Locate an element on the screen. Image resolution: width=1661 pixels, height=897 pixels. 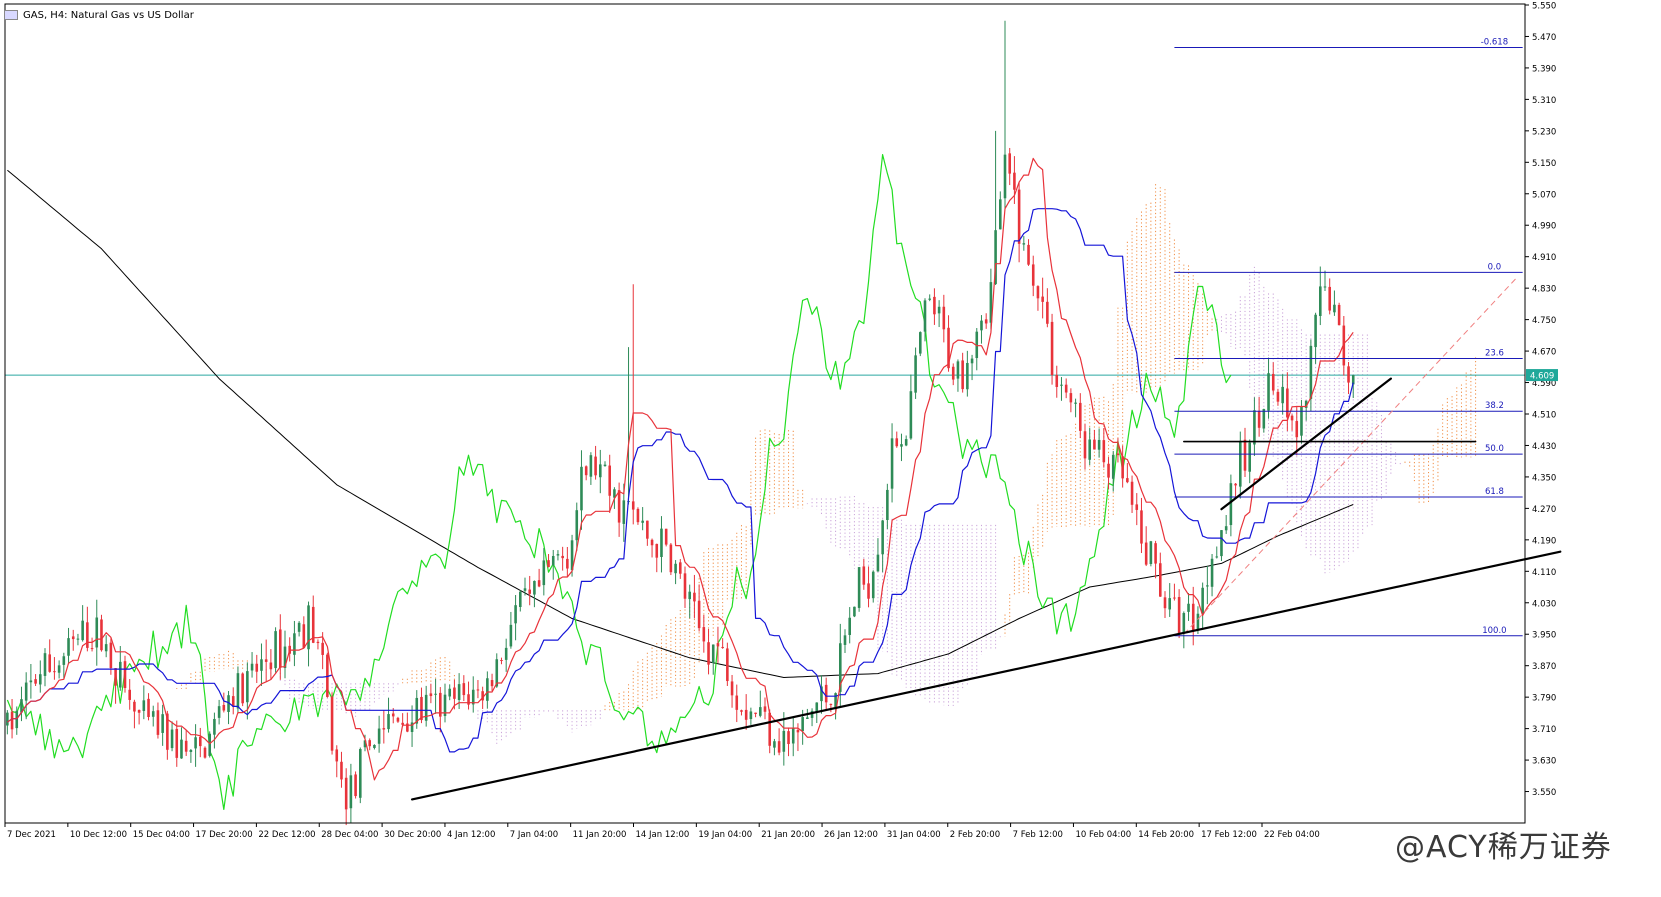
fib-level-label: 38.2 is located at coordinates (1494, 406).